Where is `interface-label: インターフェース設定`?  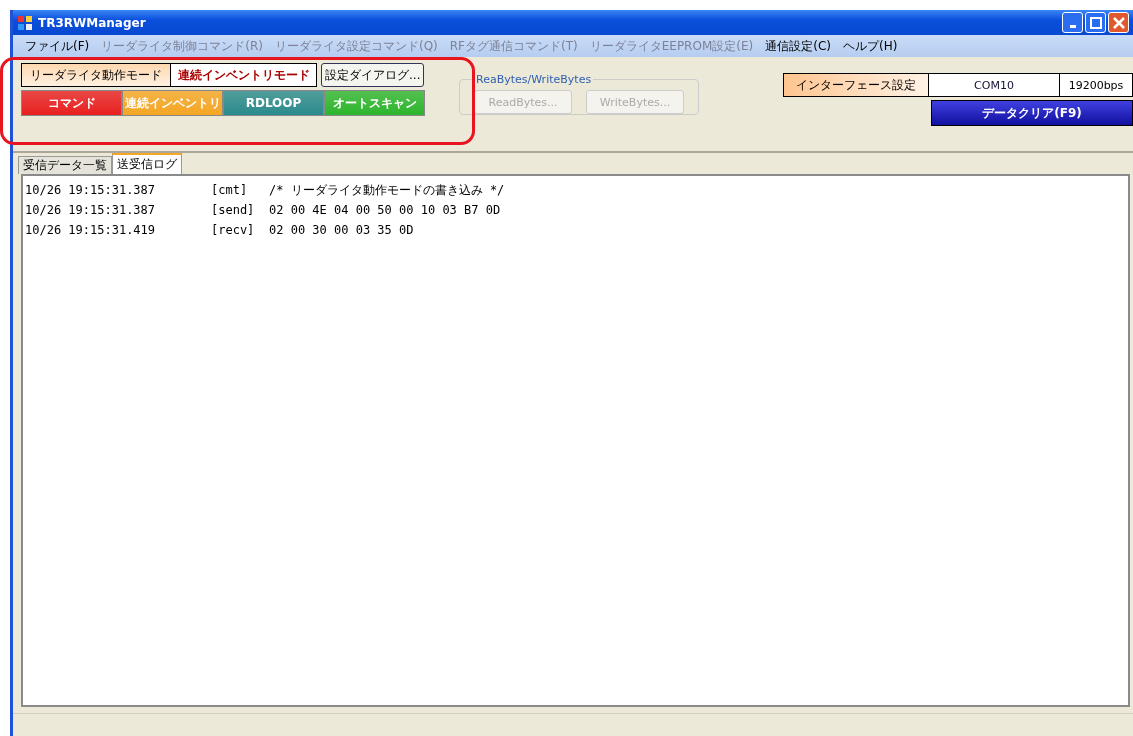 interface-label: インターフェース設定 is located at coordinates (856, 85).